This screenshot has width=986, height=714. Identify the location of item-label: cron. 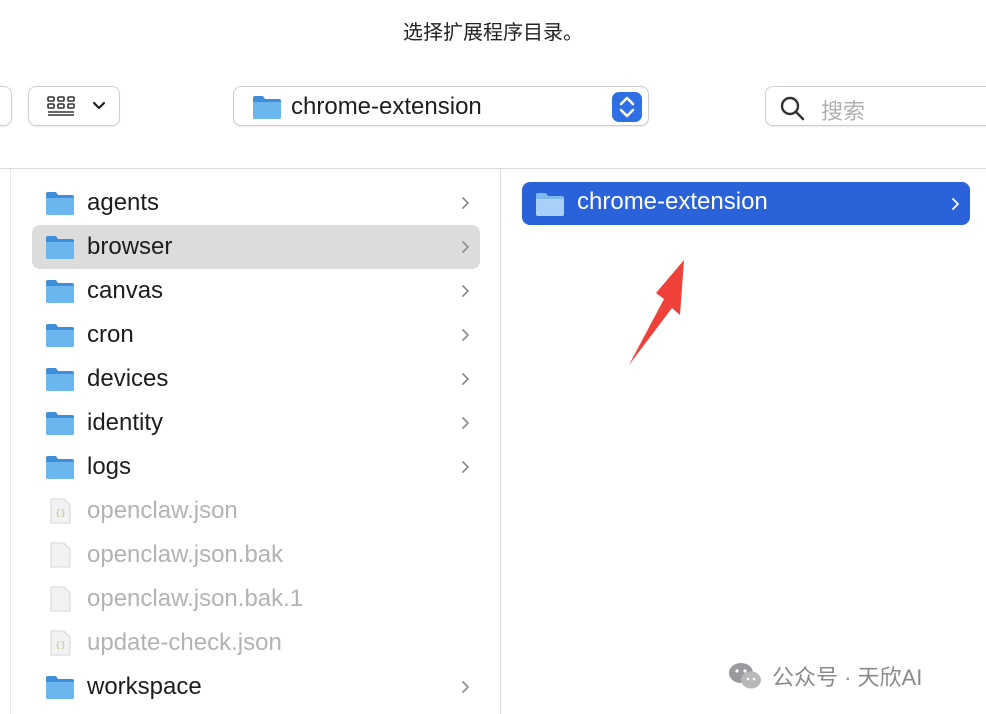
(110, 334).